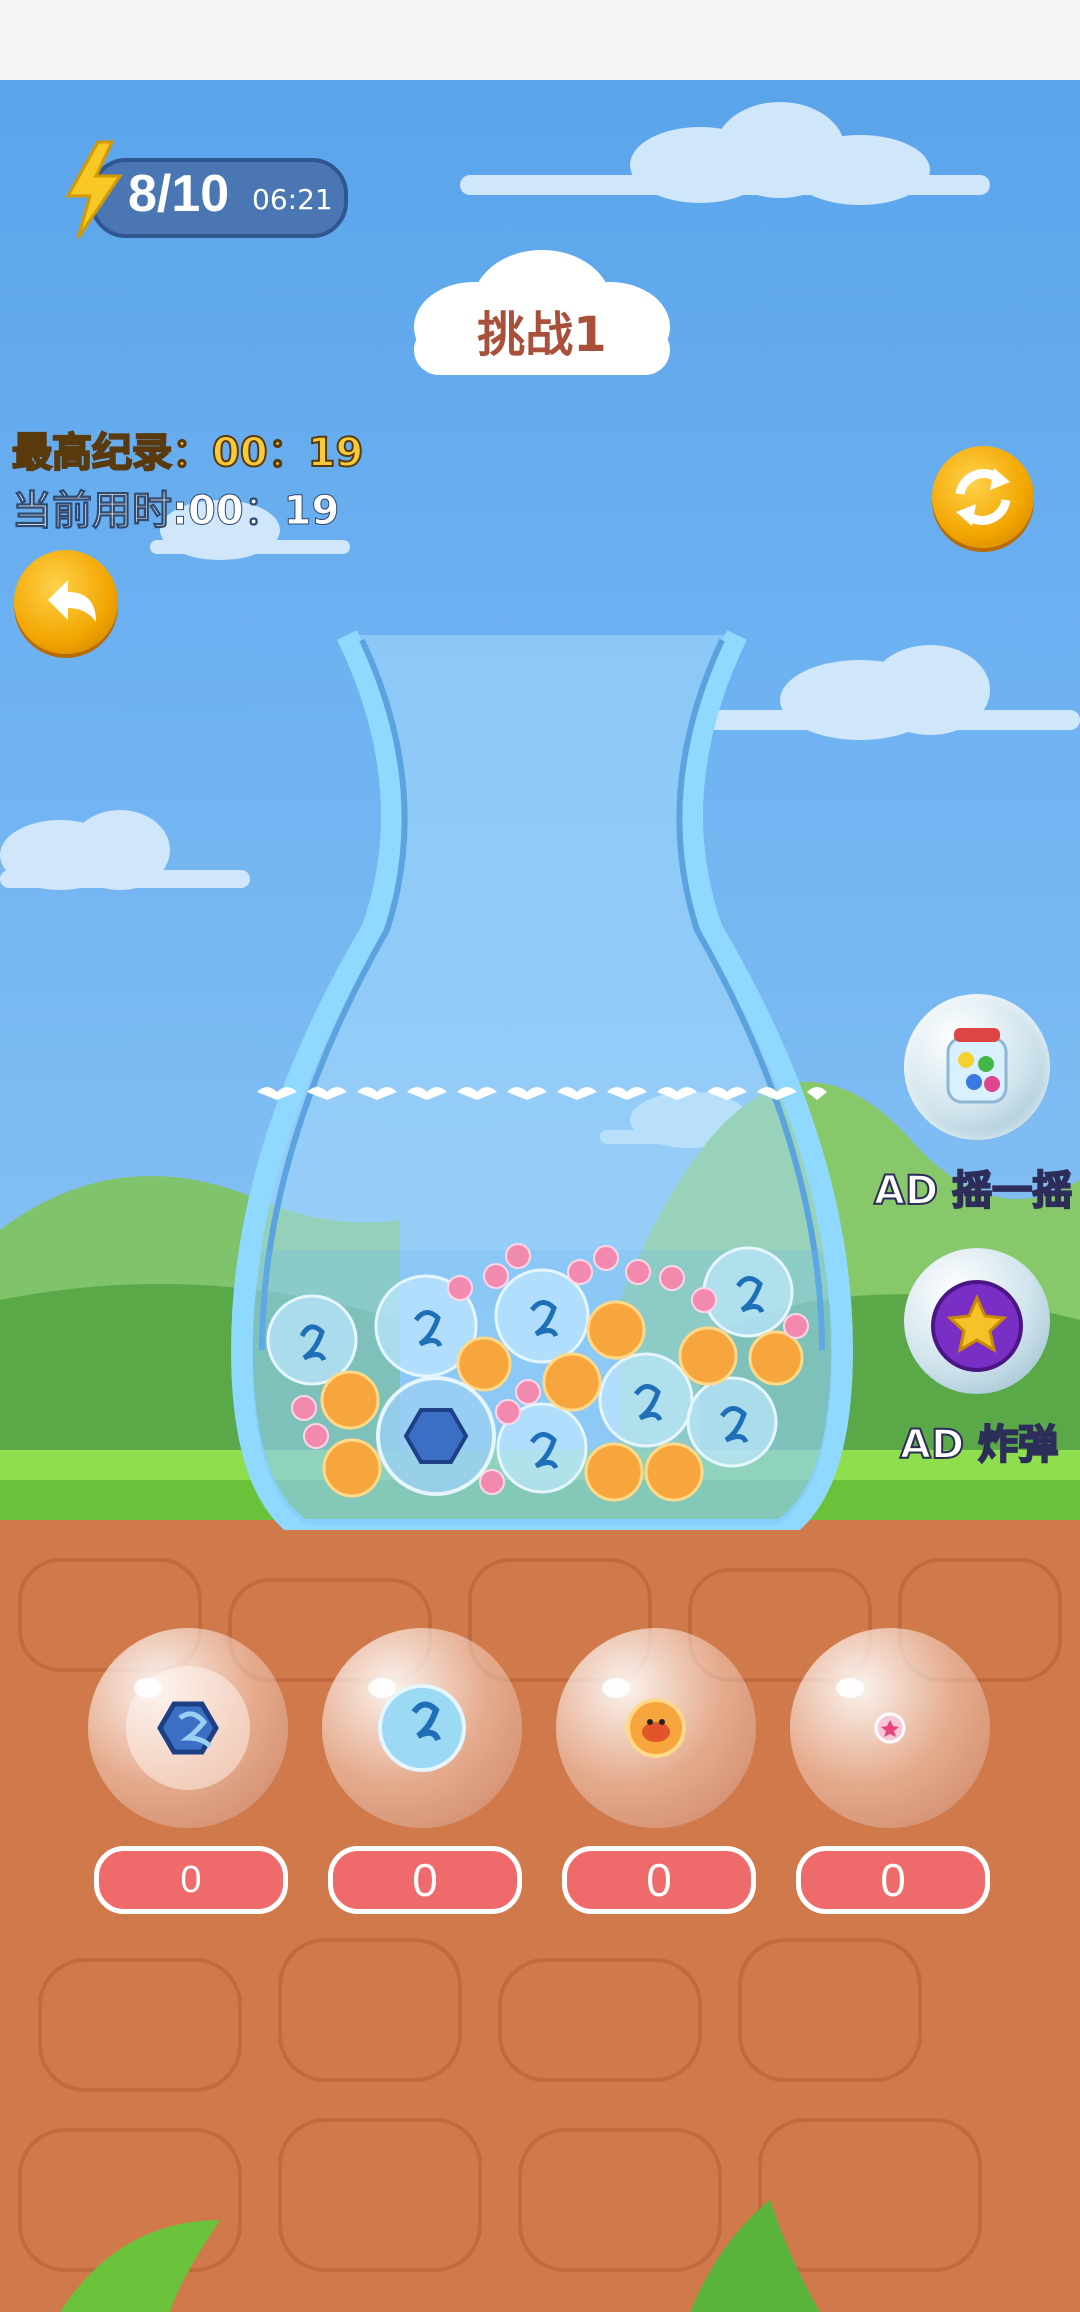  I want to click on refresh-icon, so click(983, 497).